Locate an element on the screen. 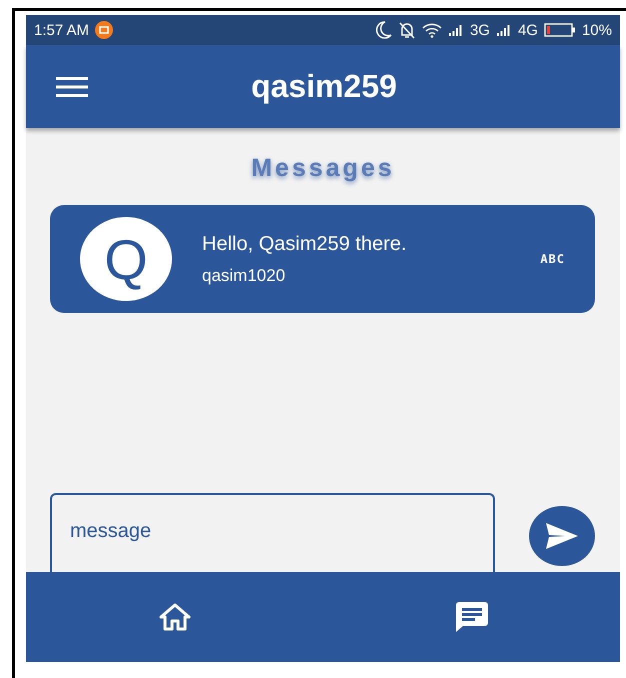 The height and width of the screenshot is (678, 626). battery-icon is located at coordinates (560, 30).